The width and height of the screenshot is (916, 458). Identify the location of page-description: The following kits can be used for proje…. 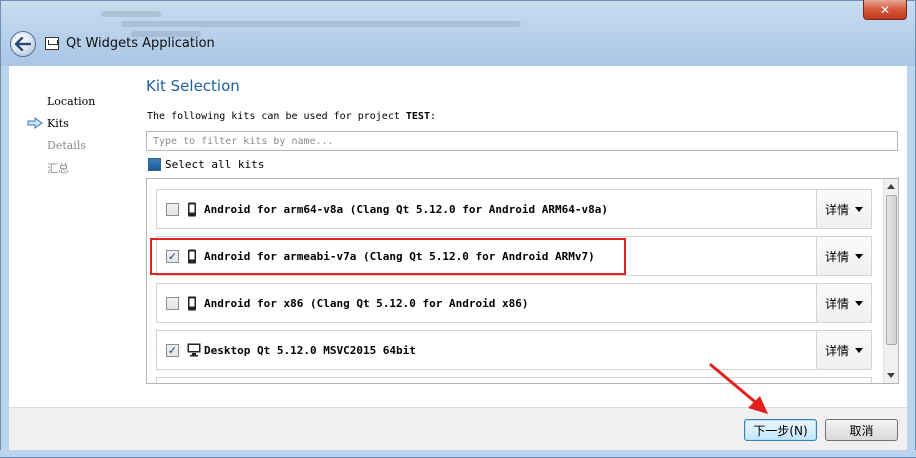
(291, 116).